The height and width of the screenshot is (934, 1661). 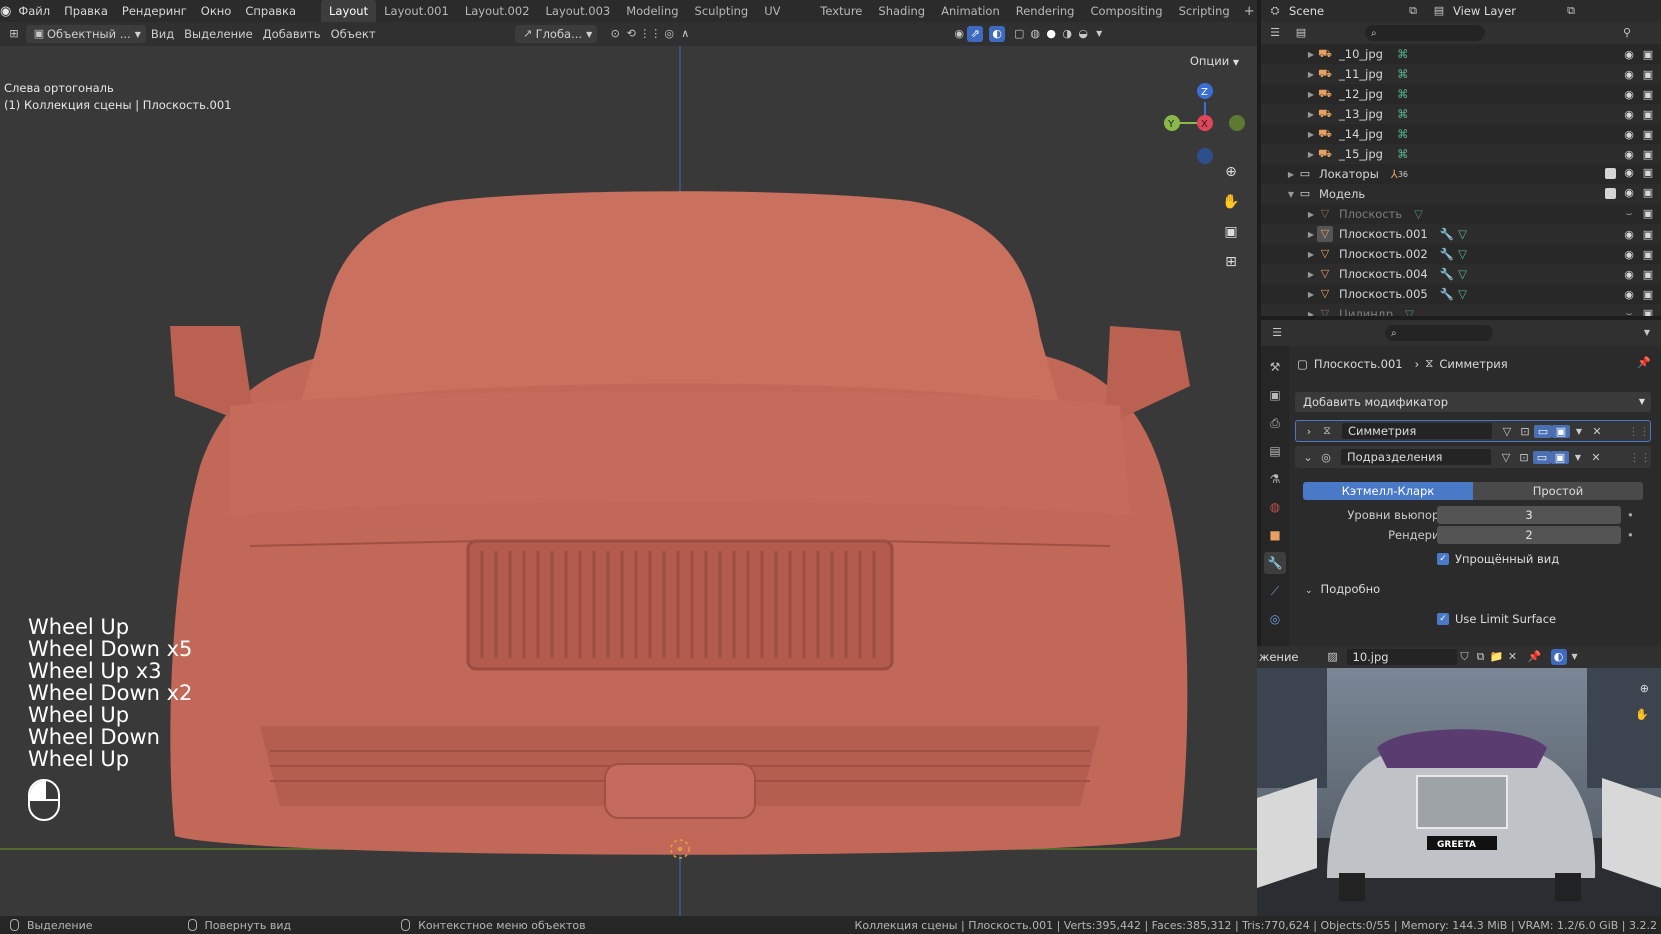 I want to click on view-layer-name: View Layer, so click(x=1508, y=11).